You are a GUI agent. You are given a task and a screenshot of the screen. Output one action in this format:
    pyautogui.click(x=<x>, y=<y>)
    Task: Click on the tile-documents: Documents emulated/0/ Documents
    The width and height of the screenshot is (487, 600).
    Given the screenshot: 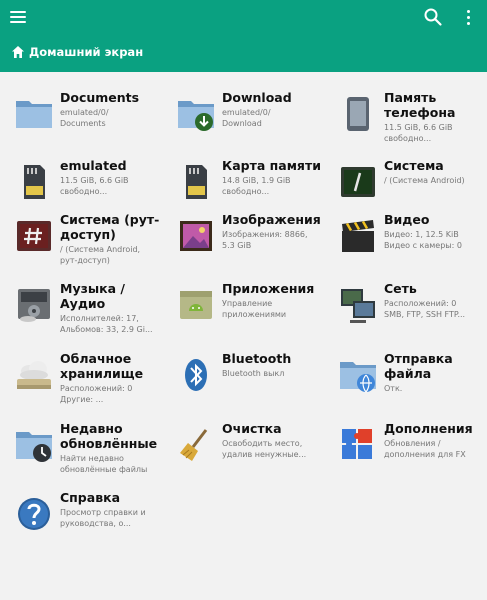 What is the action you would take?
    pyautogui.click(x=84, y=114)
    